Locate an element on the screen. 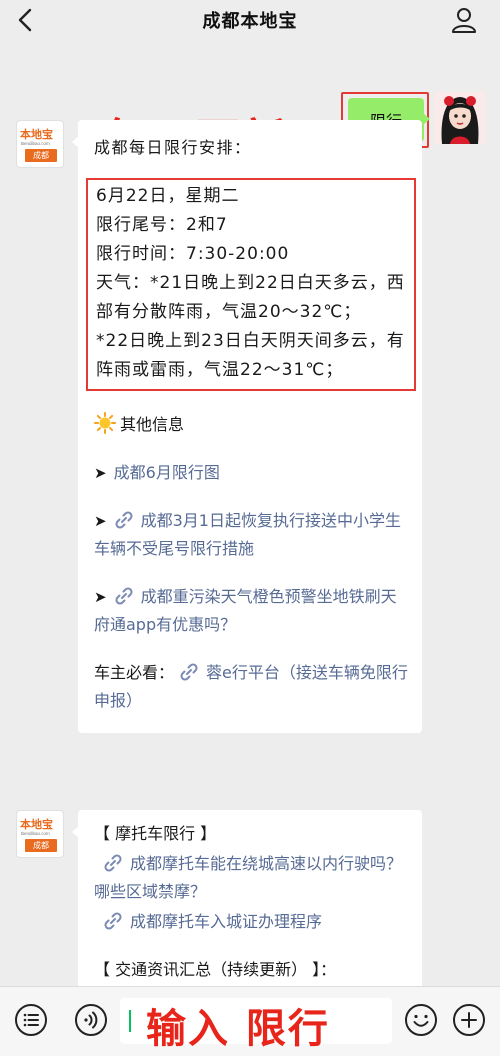  user-profile-icon is located at coordinates (464, 20).